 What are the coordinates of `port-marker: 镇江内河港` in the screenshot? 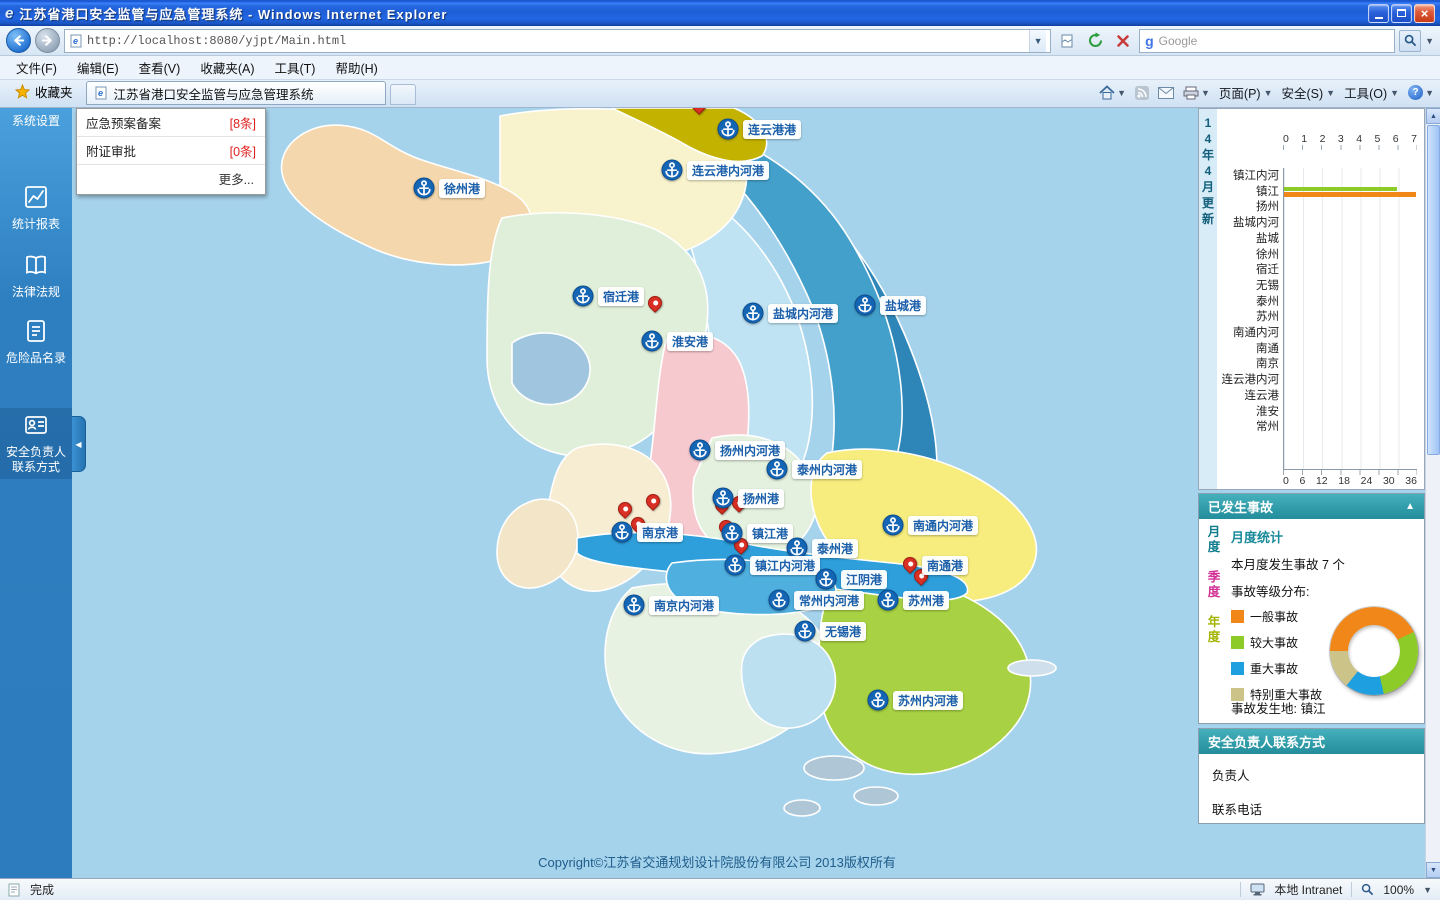 It's located at (772, 565).